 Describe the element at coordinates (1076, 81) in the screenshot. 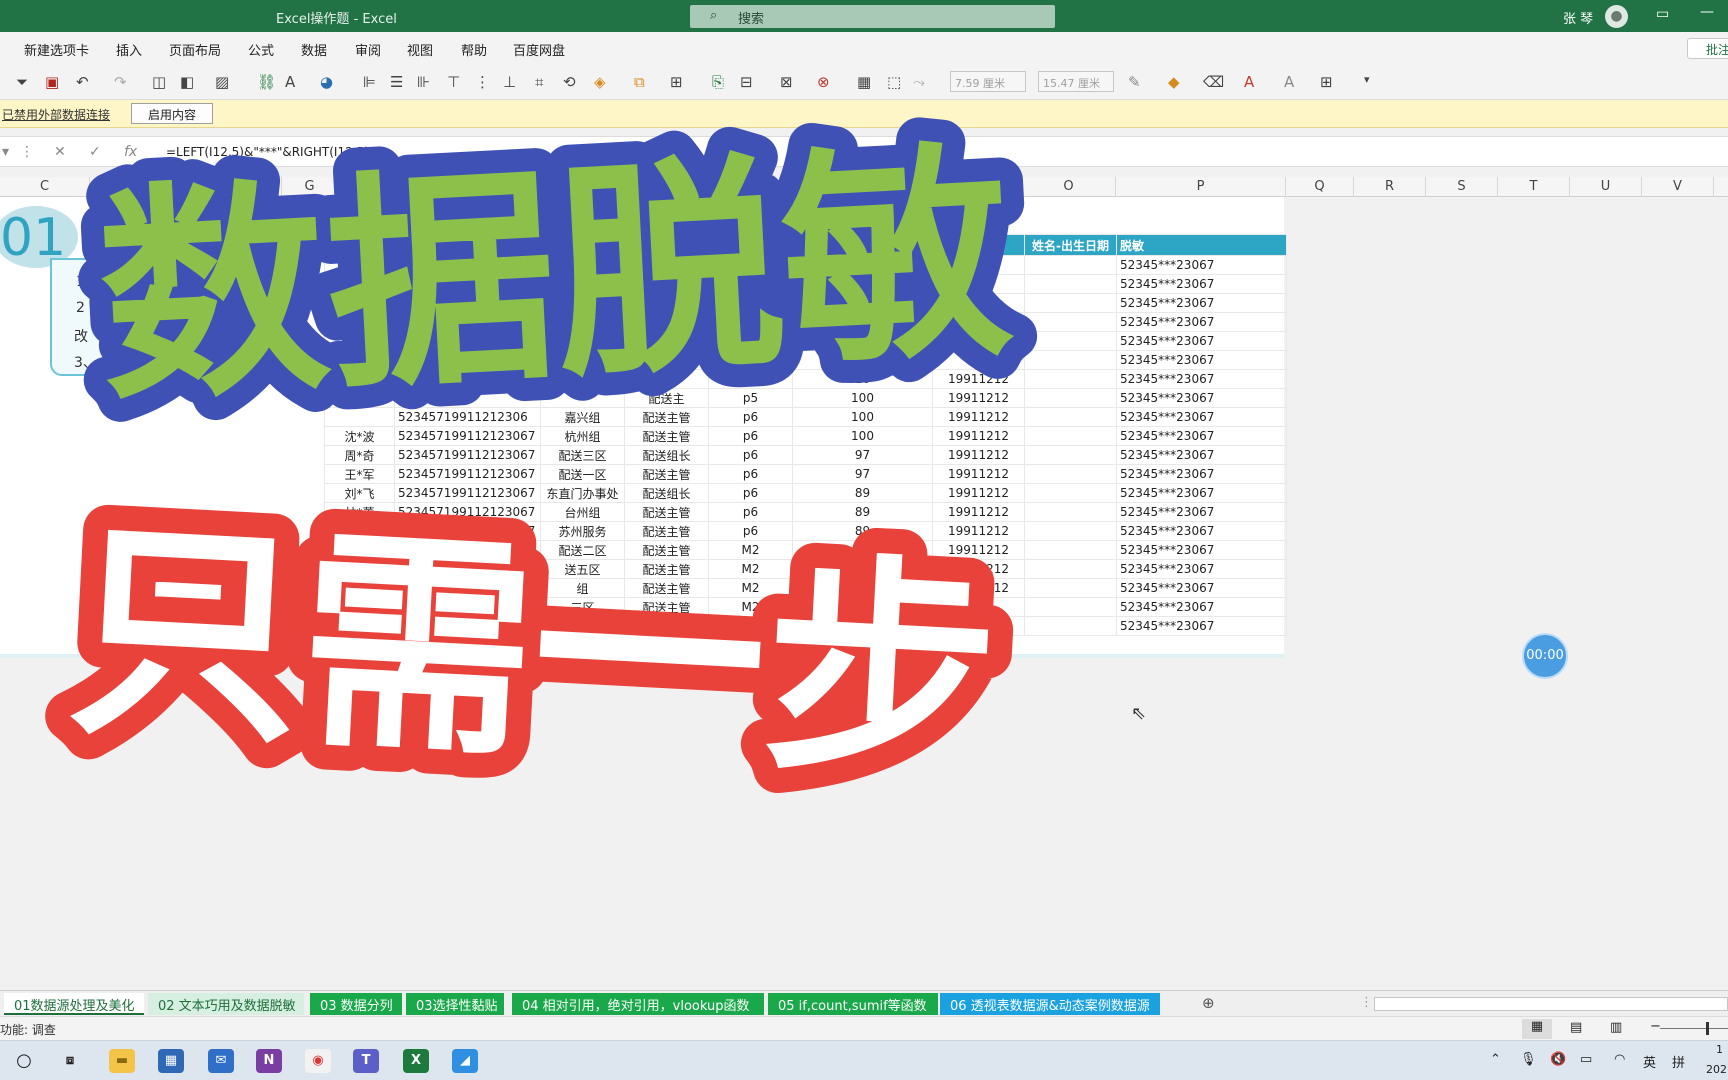

I see `width-field: 15.47 厘米` at that location.